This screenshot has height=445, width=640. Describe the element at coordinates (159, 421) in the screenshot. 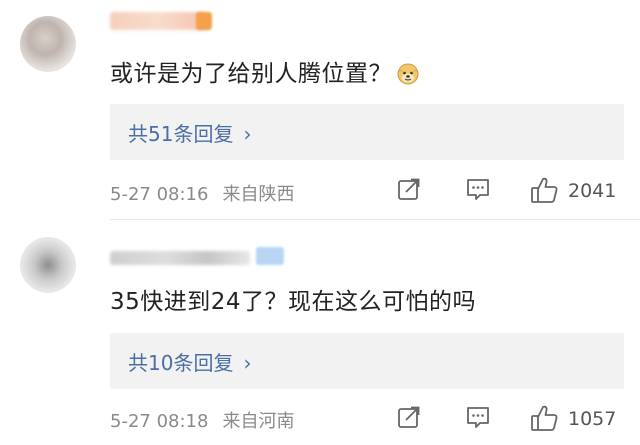

I see `timestamp: 5-27 08:18` at that location.